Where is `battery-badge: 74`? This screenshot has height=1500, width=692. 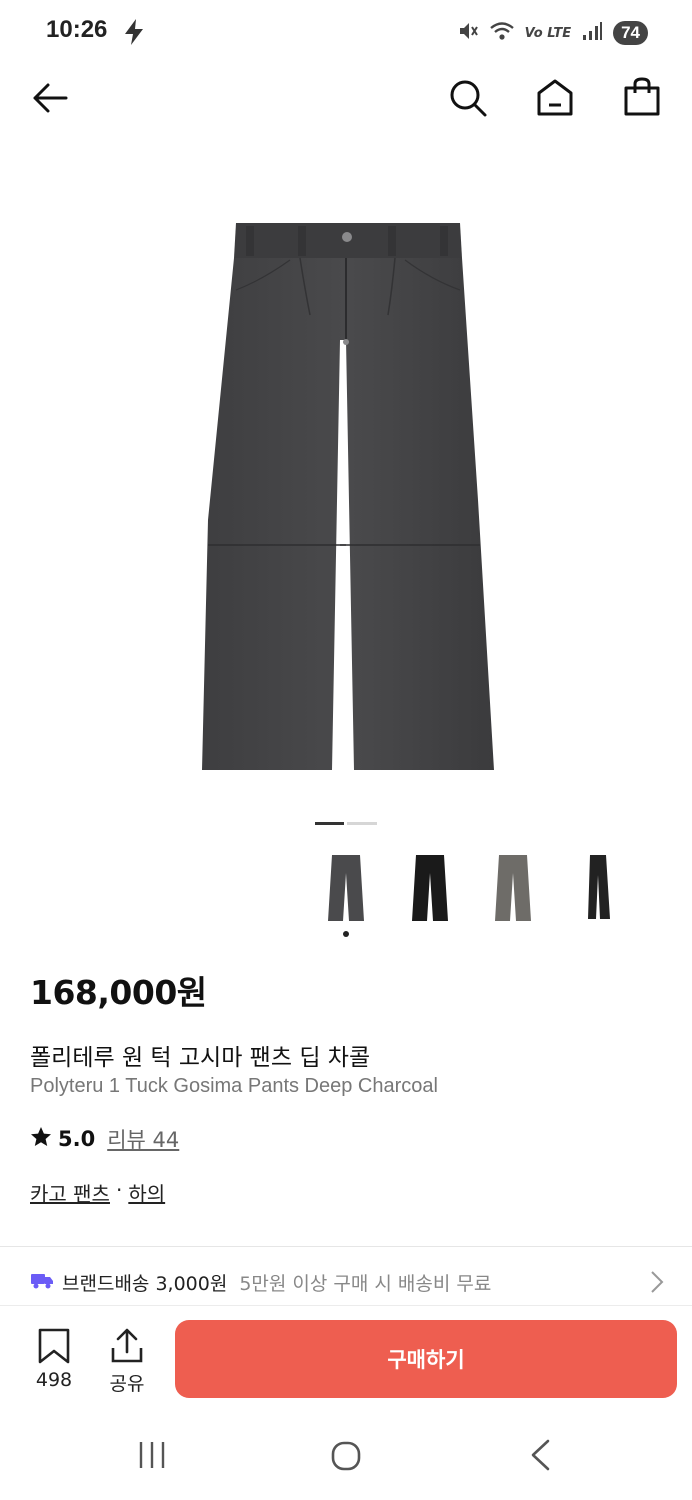 battery-badge: 74 is located at coordinates (630, 33).